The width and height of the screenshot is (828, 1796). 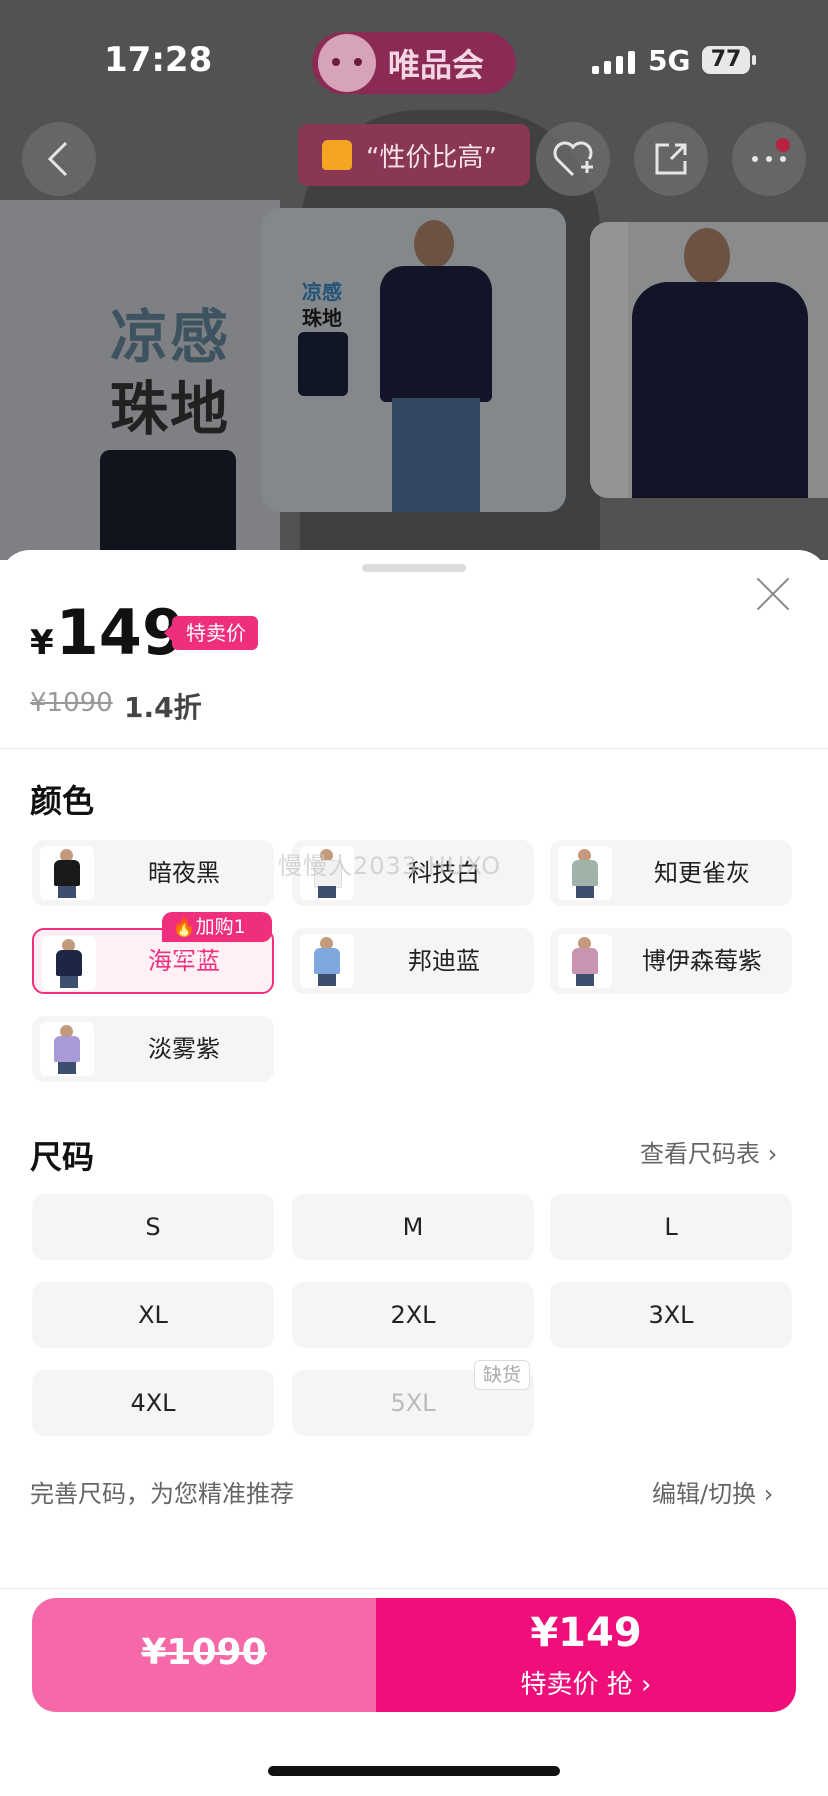 What do you see at coordinates (712, 1491) in the screenshot?
I see `edit-size-link: 编辑/切换 ›` at bounding box center [712, 1491].